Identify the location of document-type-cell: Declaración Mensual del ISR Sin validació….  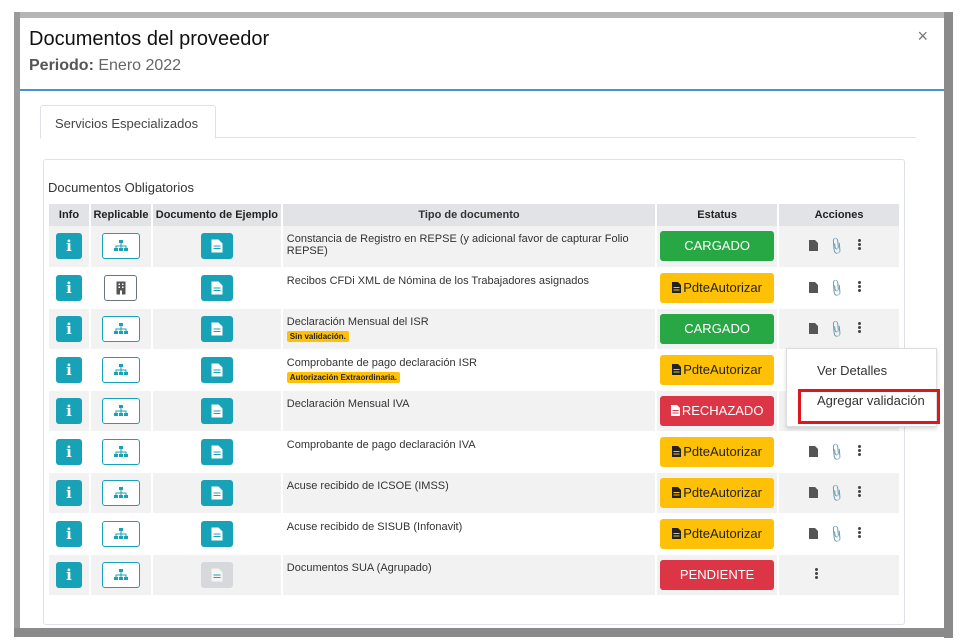
(469, 329).